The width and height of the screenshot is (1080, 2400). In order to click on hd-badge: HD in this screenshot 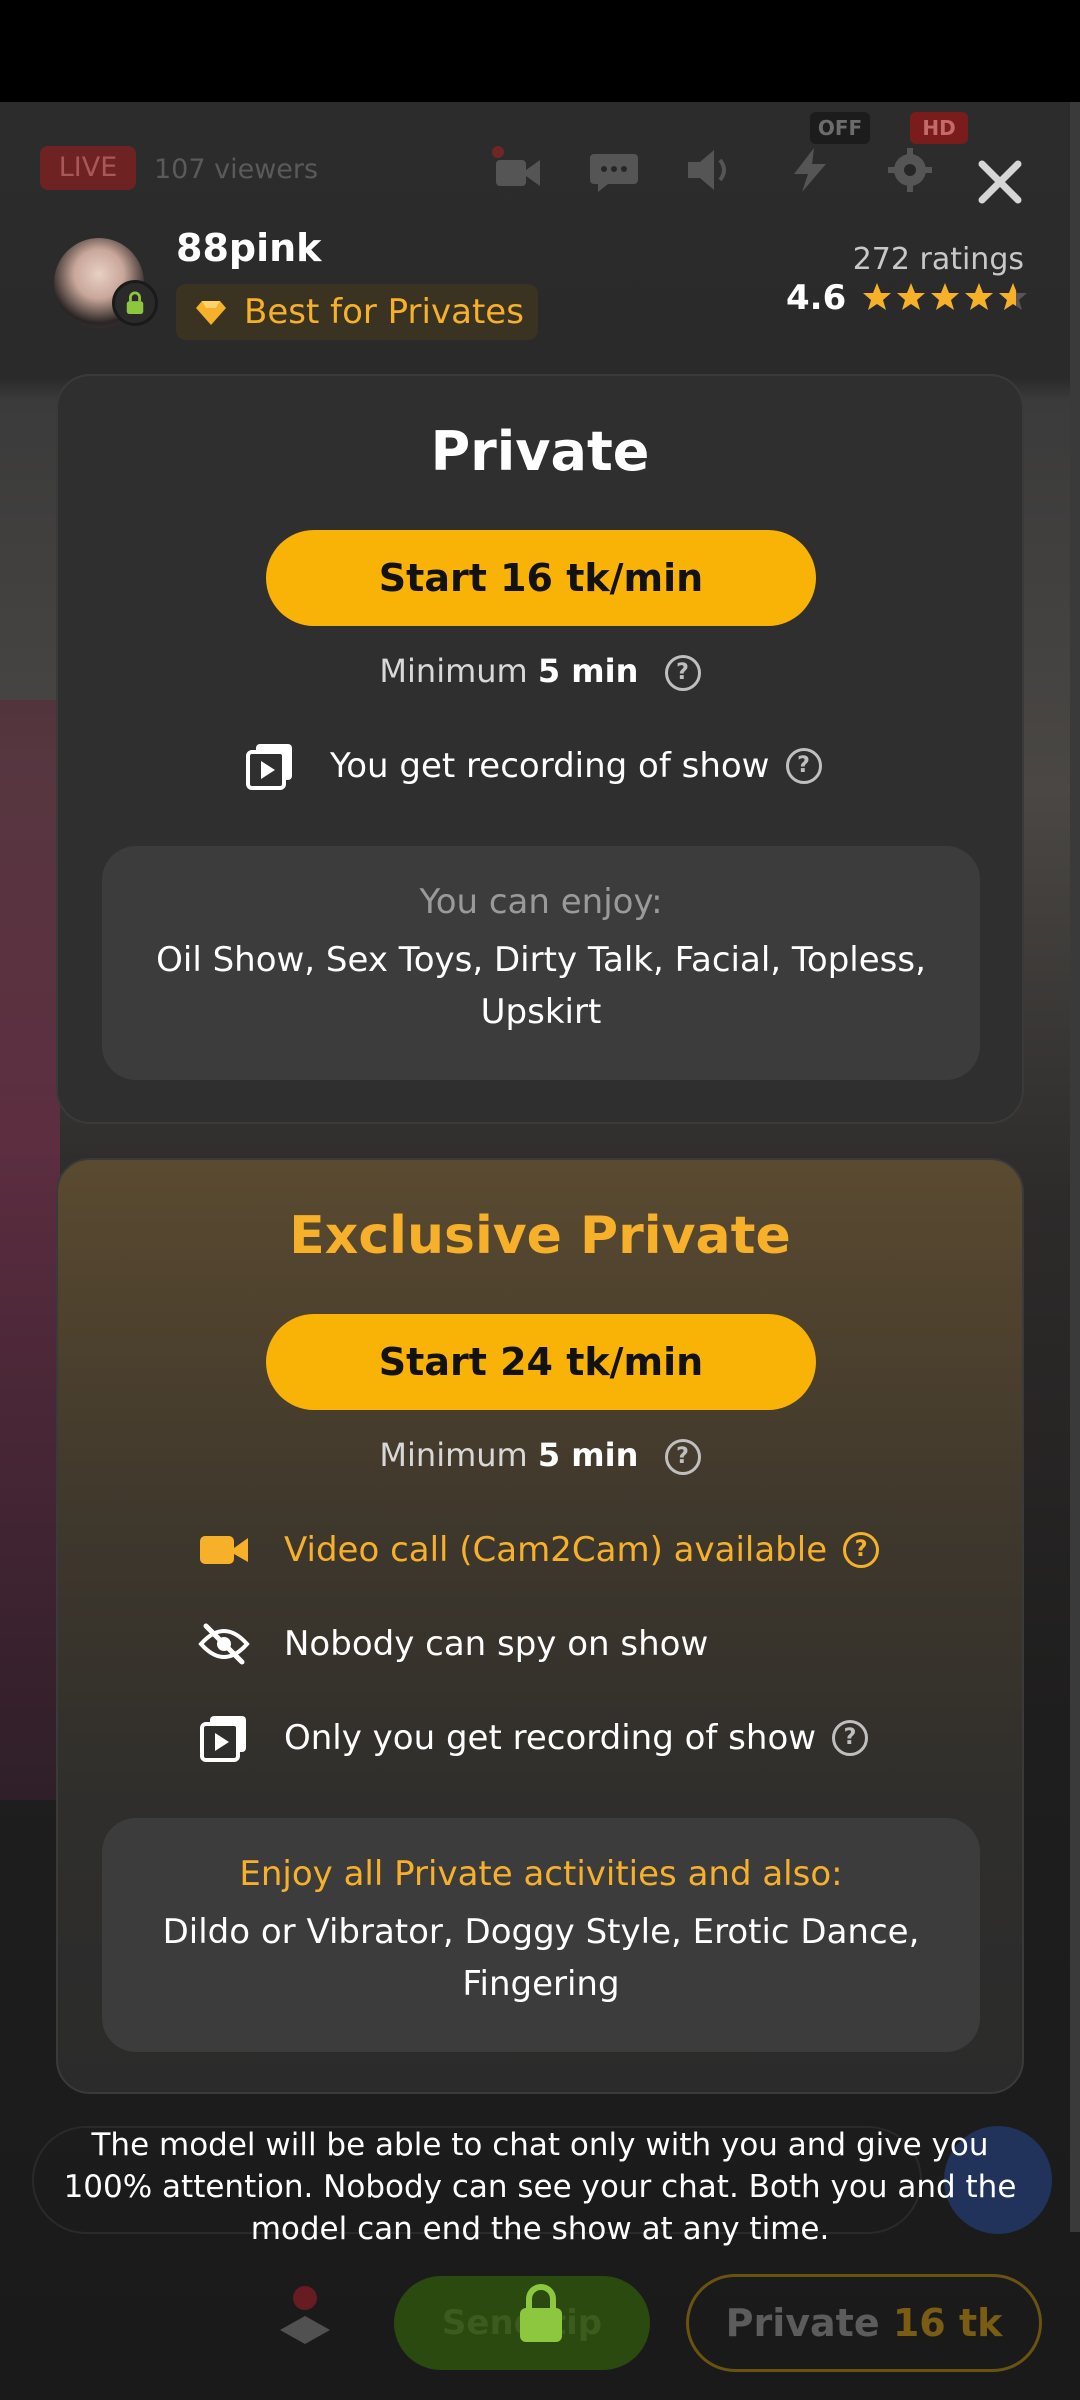, I will do `click(939, 128)`.